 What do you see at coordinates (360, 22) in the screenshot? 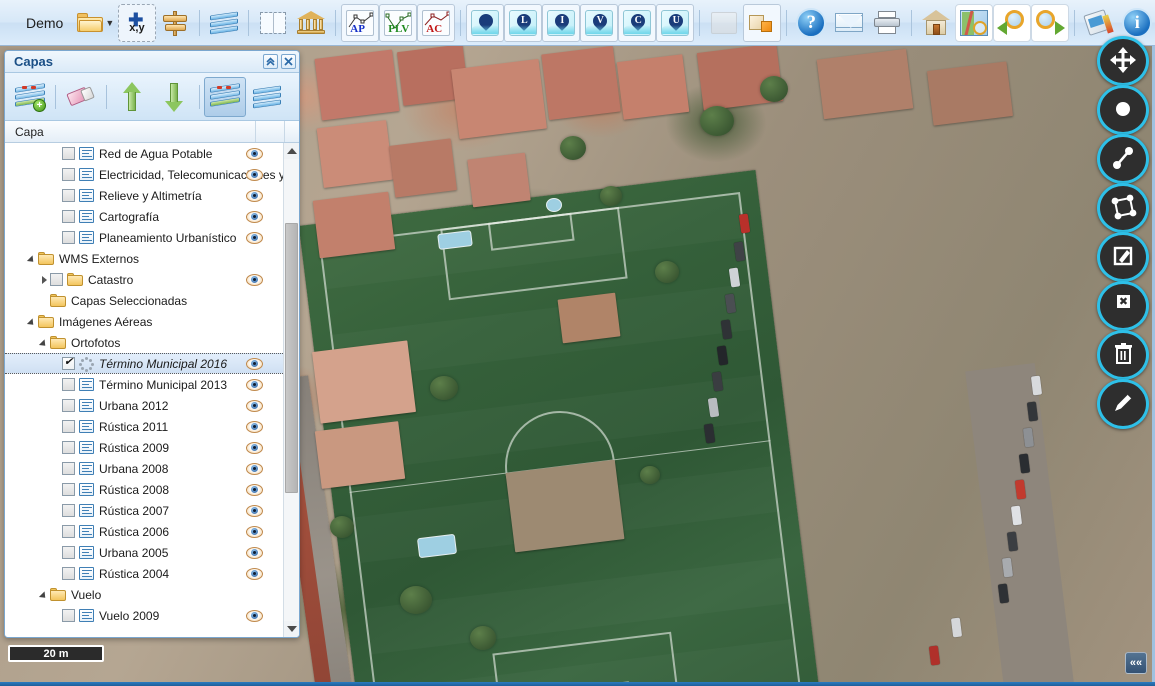
I see `graph-ap-button: AP` at bounding box center [360, 22].